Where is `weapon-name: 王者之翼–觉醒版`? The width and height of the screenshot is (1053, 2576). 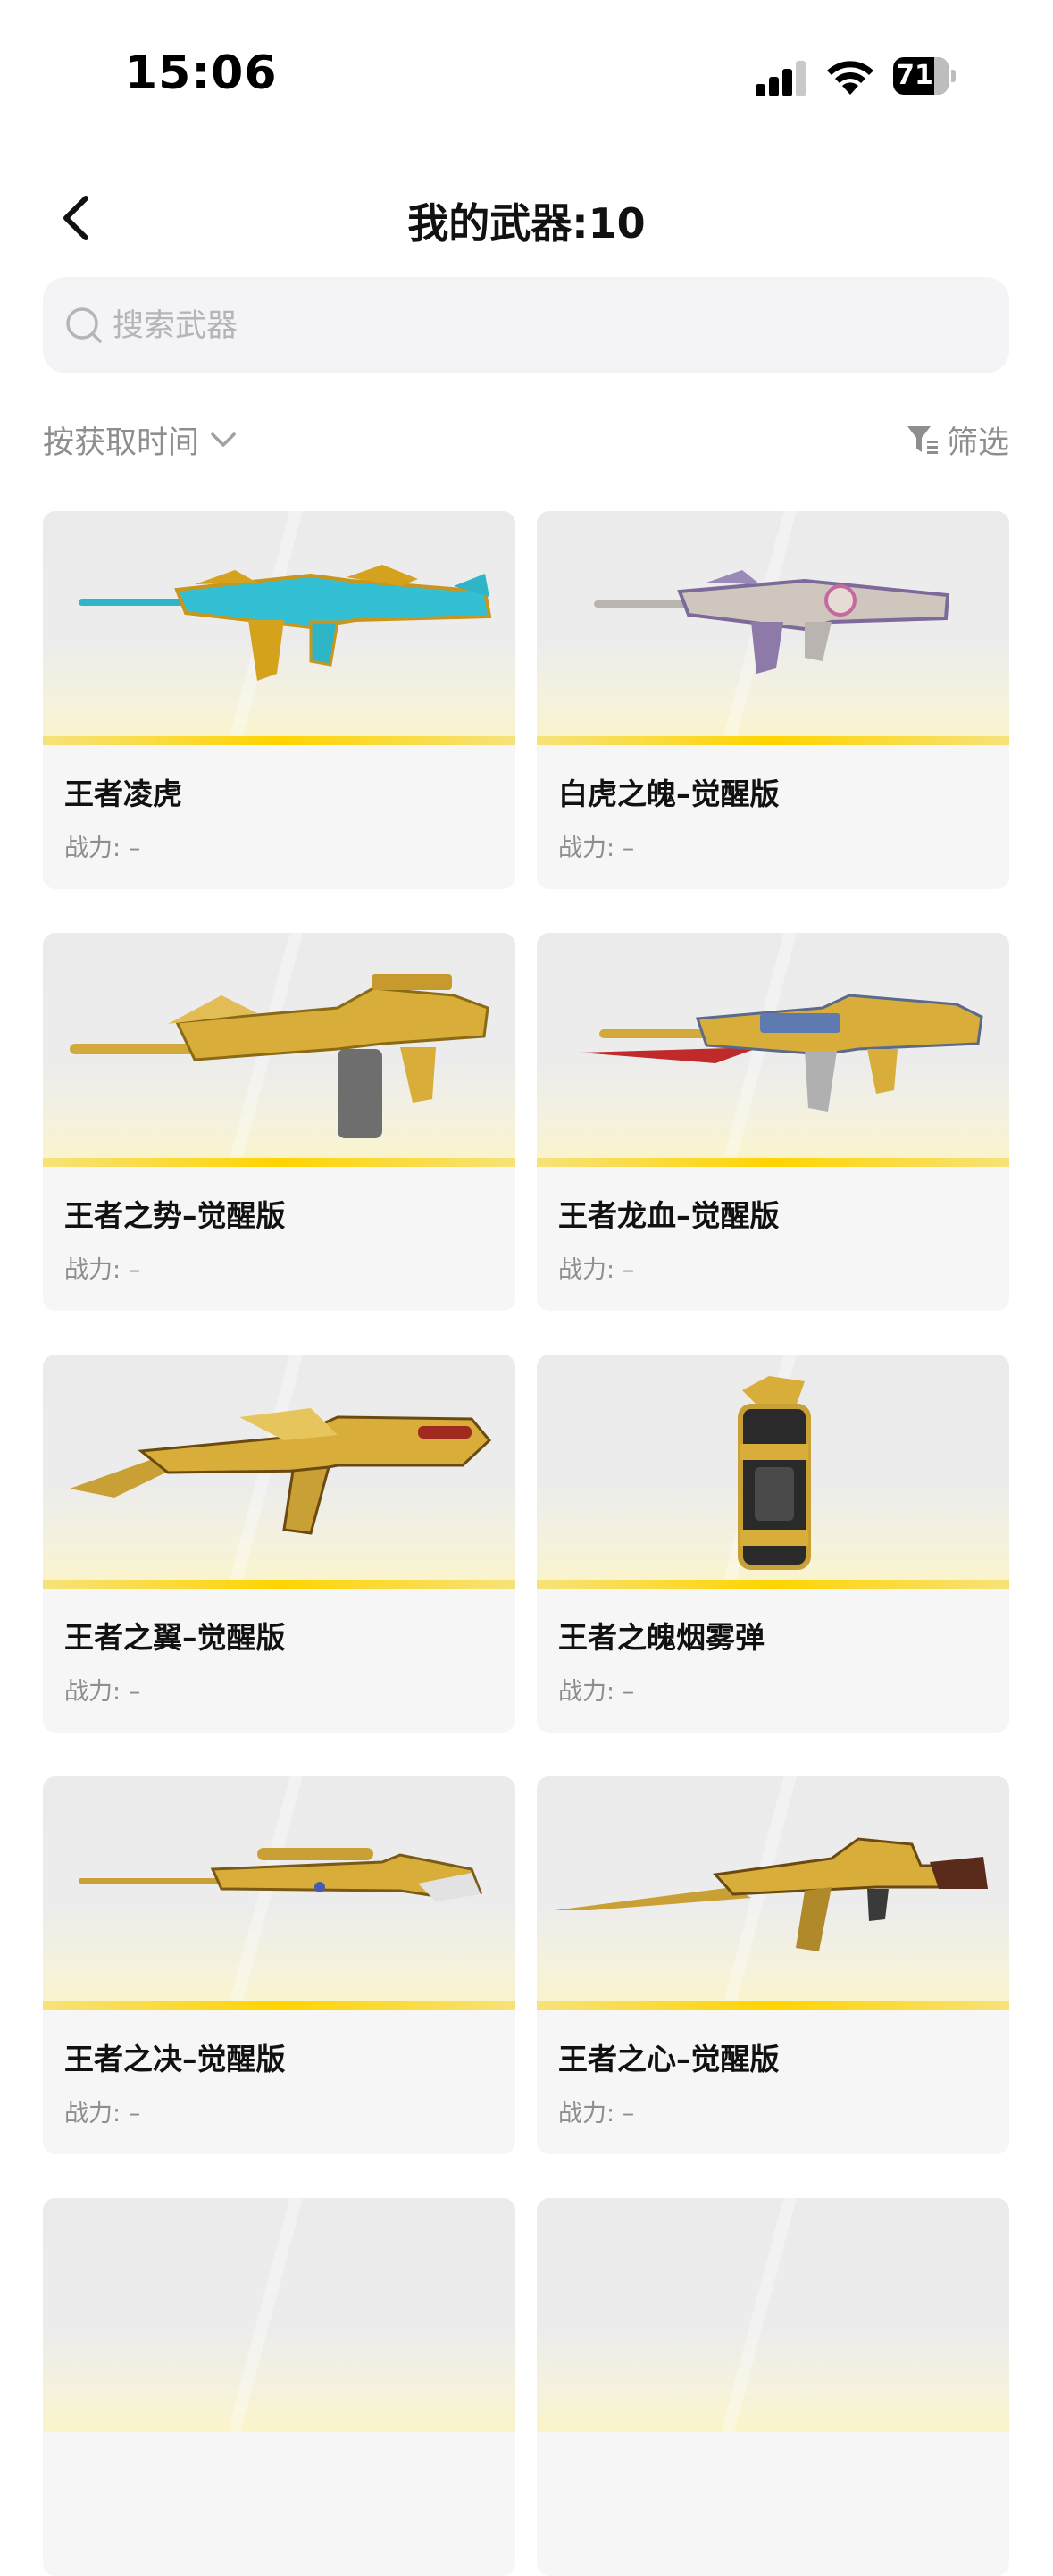 weapon-name: 王者之翼–觉醒版 is located at coordinates (175, 1637).